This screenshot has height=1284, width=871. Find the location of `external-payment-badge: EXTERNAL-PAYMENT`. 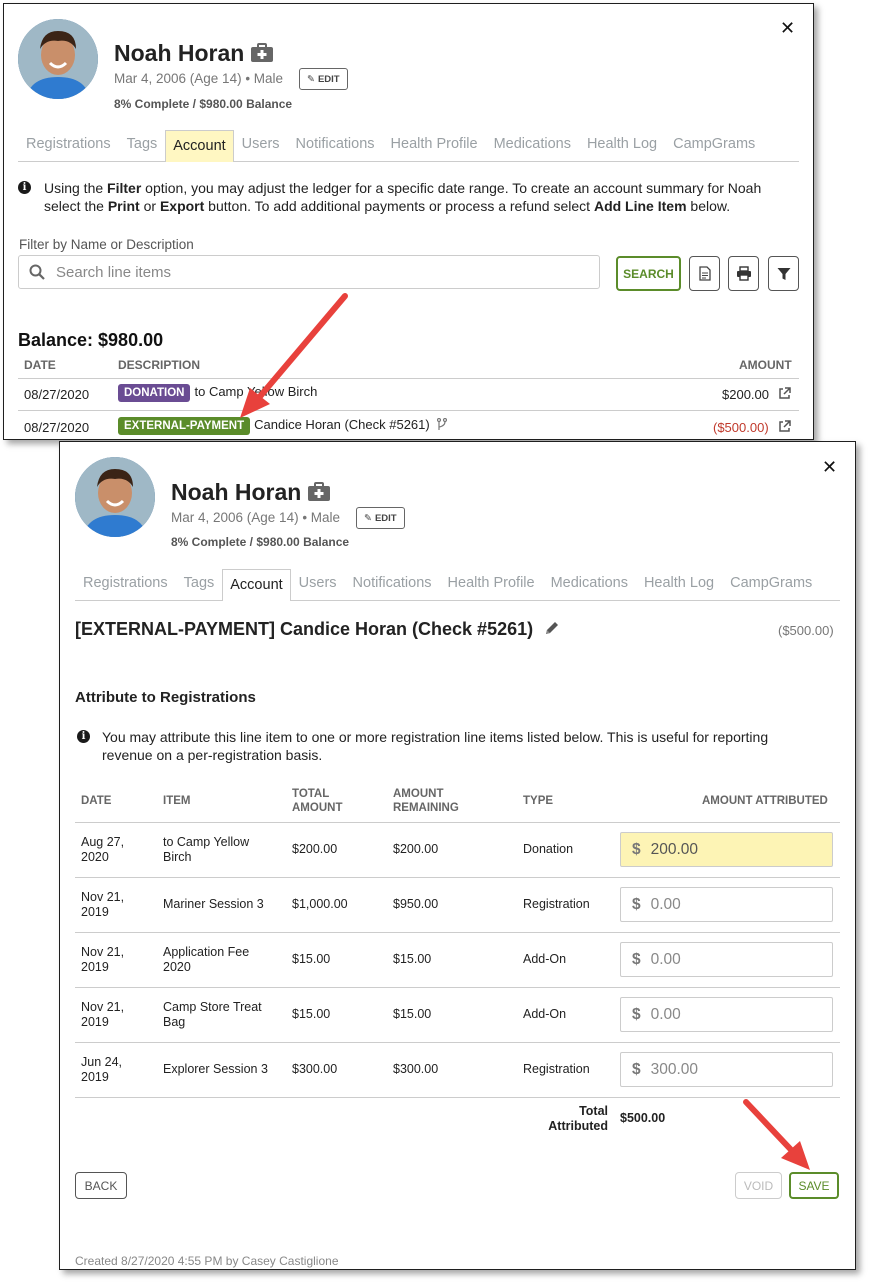

external-payment-badge: EXTERNAL-PAYMENT is located at coordinates (184, 426).